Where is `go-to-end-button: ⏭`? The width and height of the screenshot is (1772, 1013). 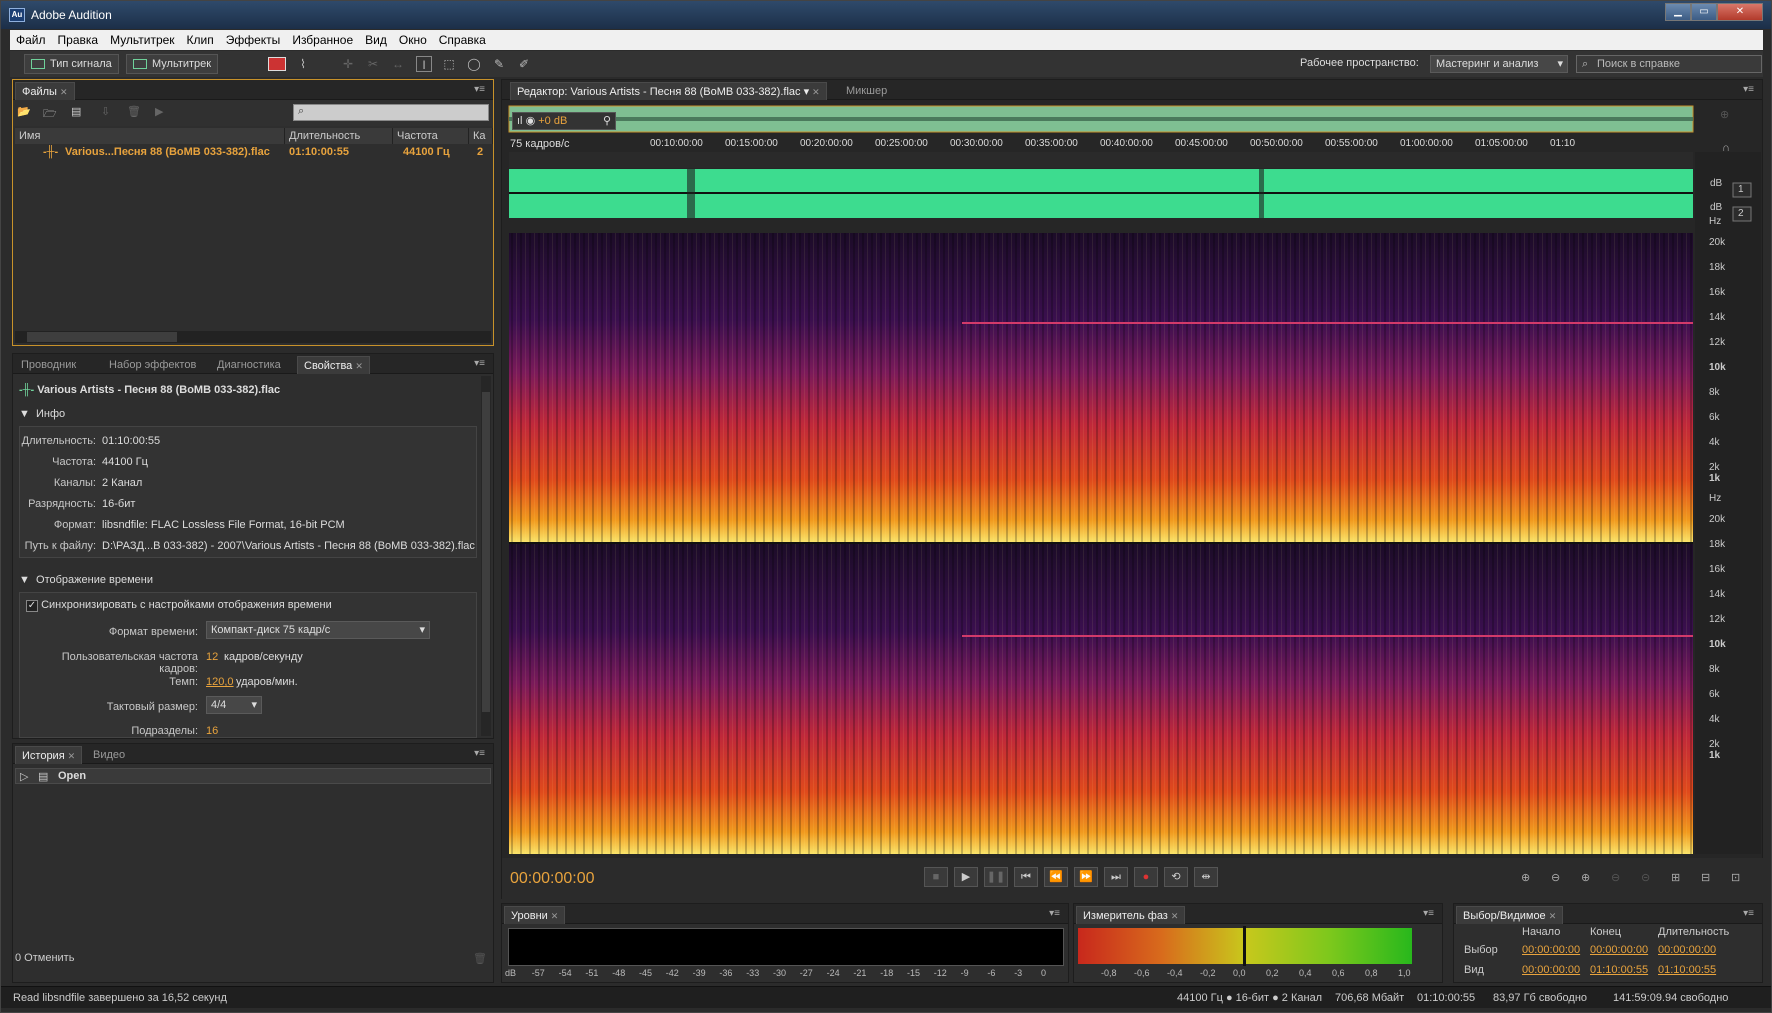
go-to-end-button: ⏭ is located at coordinates (1116, 877).